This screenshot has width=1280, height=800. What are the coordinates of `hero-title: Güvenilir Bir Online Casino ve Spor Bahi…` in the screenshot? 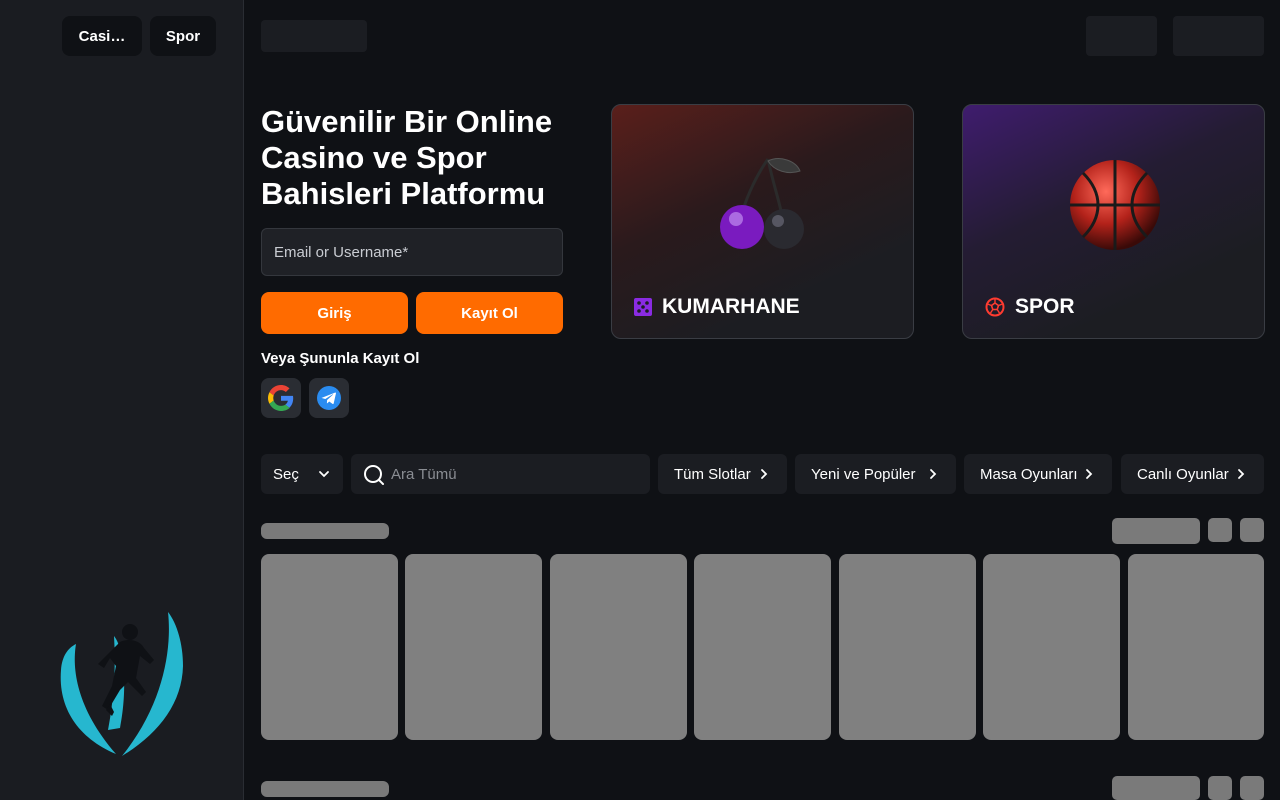 It's located at (407, 157).